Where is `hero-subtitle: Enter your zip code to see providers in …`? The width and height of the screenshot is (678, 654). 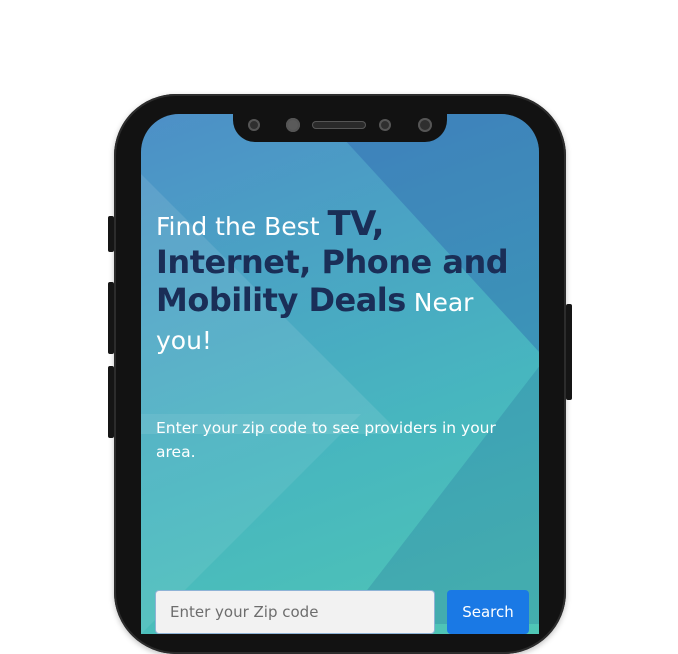
hero-subtitle: Enter your zip code to see providers in … is located at coordinates (326, 440).